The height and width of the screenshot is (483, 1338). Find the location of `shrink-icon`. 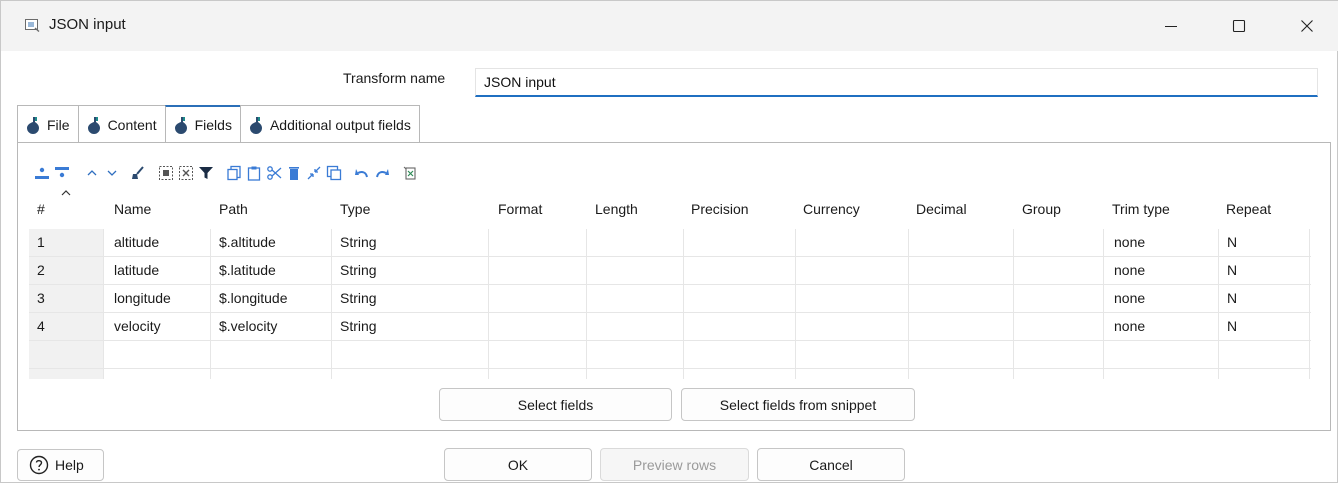

shrink-icon is located at coordinates (314, 173).